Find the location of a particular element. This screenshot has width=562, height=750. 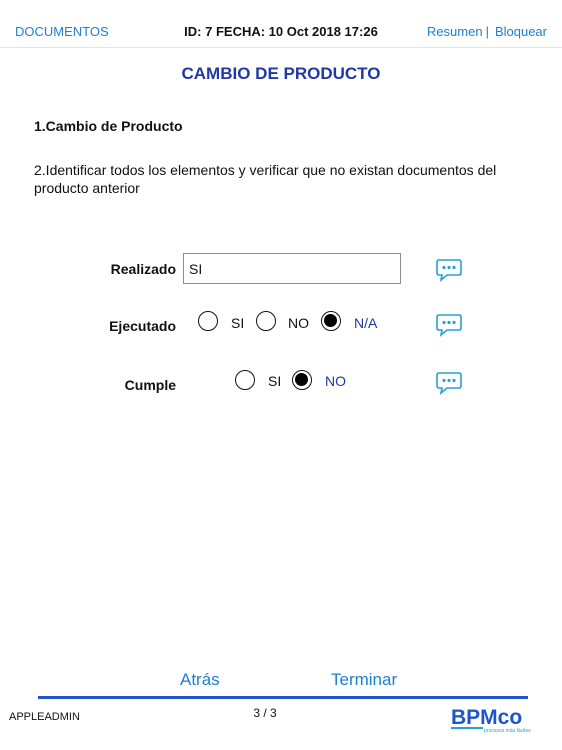

cumple-comment-icon is located at coordinates (449, 383).